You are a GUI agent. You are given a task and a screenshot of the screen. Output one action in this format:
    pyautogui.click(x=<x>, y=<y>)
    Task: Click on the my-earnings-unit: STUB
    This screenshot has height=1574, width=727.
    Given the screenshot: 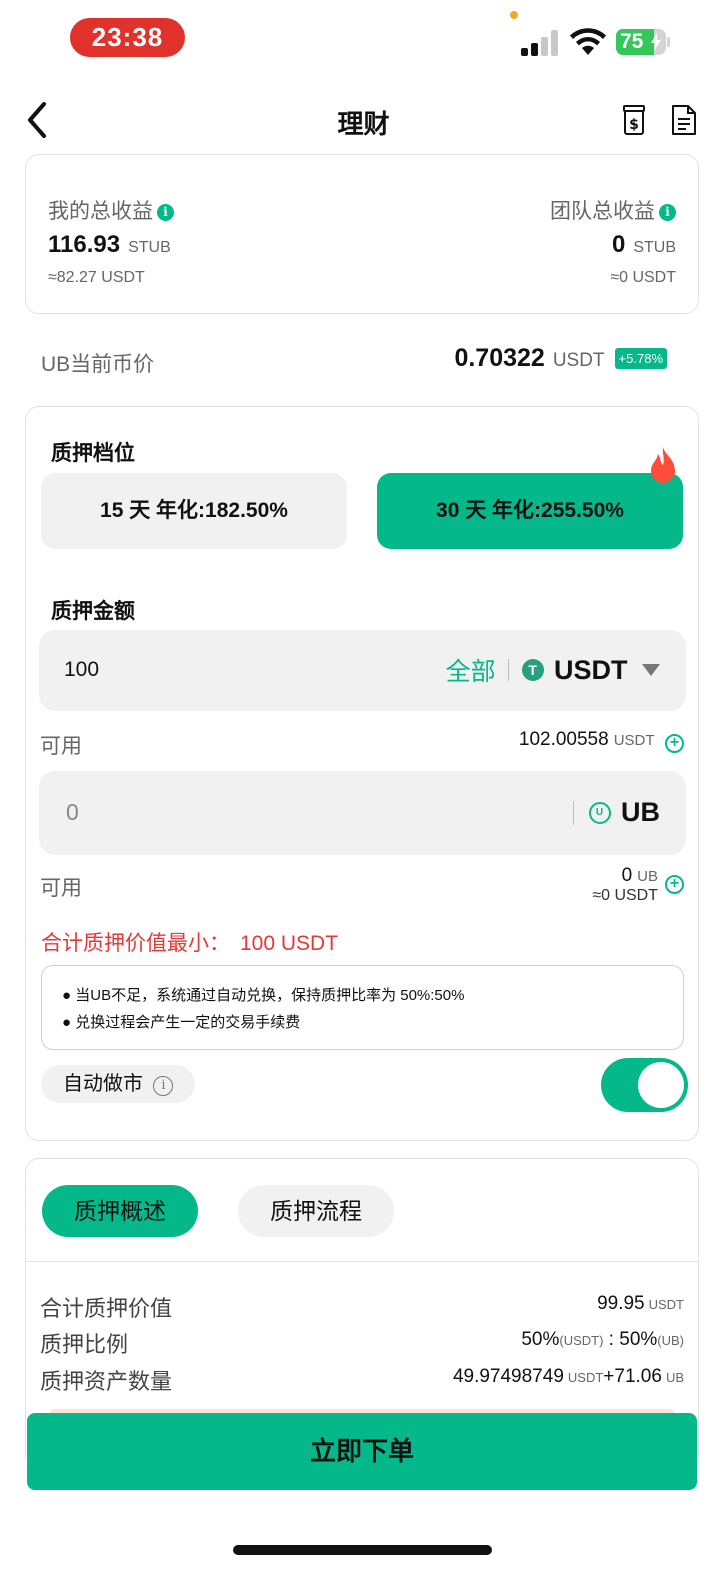 What is the action you would take?
    pyautogui.click(x=149, y=247)
    